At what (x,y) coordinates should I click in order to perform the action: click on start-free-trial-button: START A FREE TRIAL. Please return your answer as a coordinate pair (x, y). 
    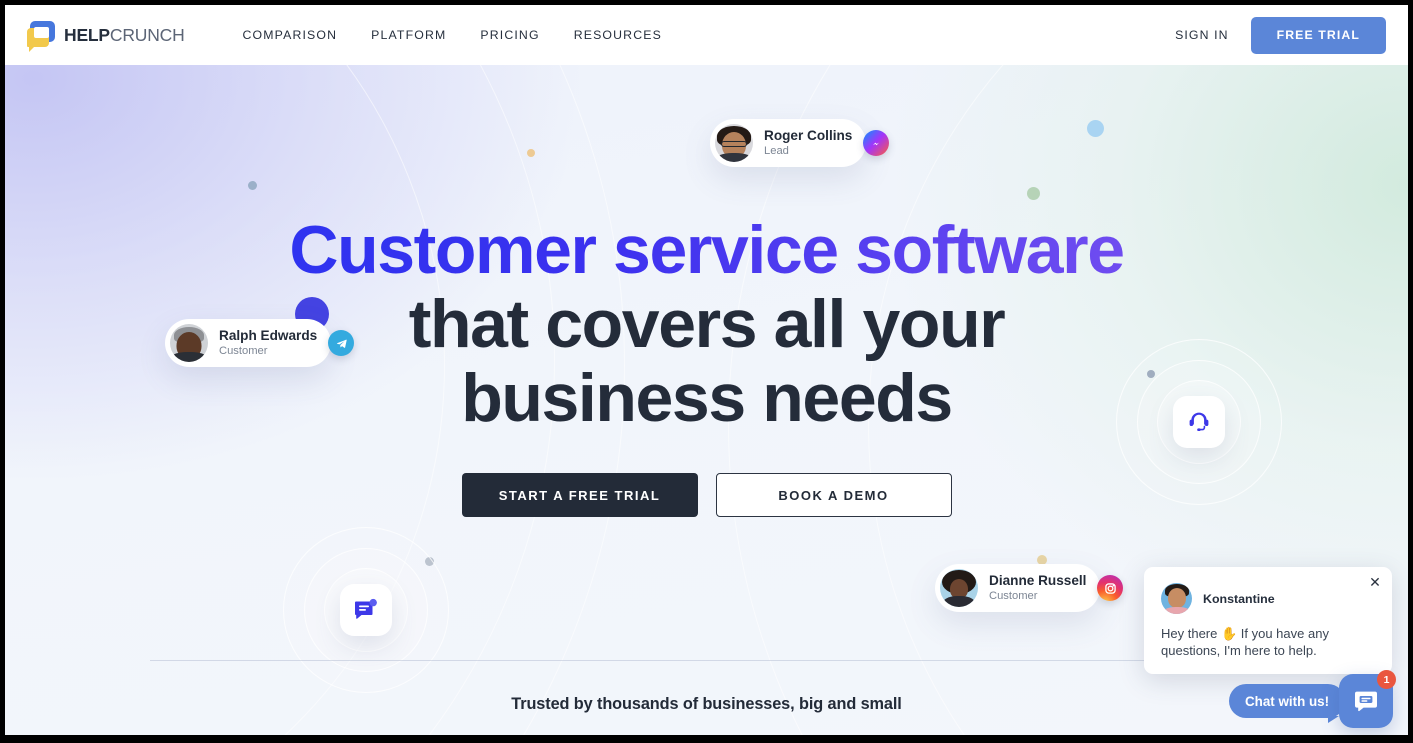
    Looking at the image, I should click on (579, 495).